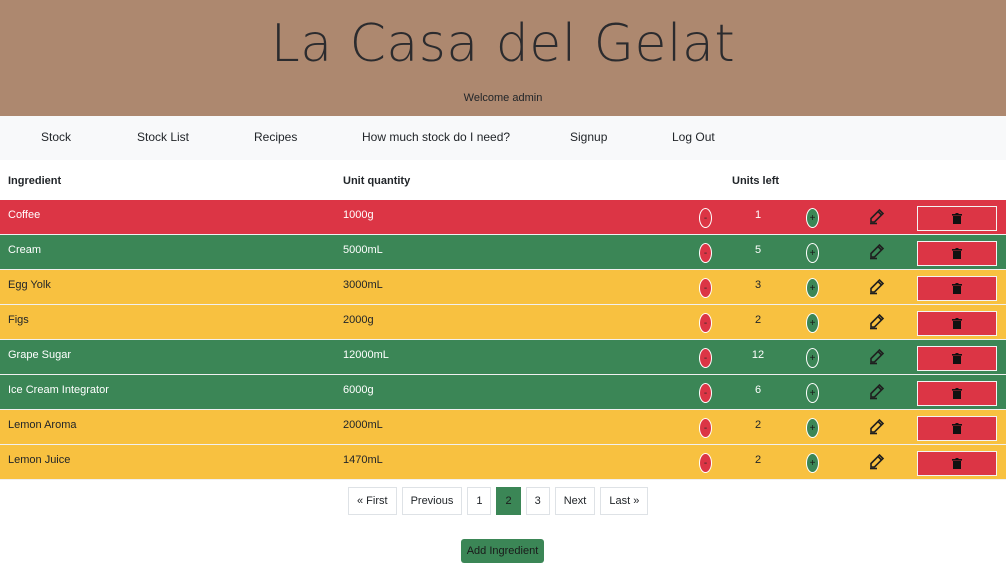 This screenshot has width=1006, height=566. What do you see at coordinates (756, 181) in the screenshot?
I see `col-units-left: Units left` at bounding box center [756, 181].